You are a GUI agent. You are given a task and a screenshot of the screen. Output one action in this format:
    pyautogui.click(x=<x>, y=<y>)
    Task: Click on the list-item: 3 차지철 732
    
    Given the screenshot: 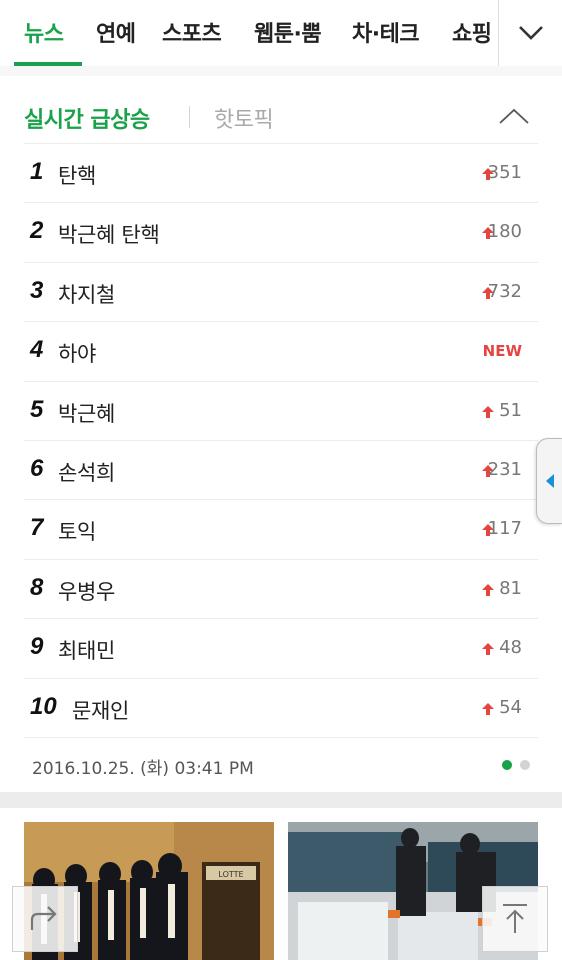 What is the action you would take?
    pyautogui.click(x=281, y=293)
    